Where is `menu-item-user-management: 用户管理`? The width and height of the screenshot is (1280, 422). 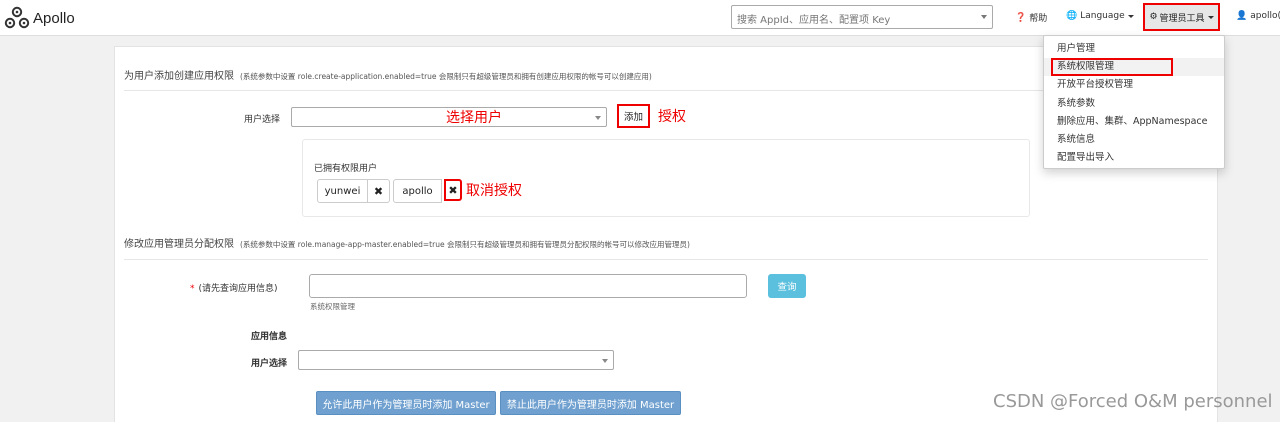
menu-item-user-management: 用户管理 is located at coordinates (1134, 49).